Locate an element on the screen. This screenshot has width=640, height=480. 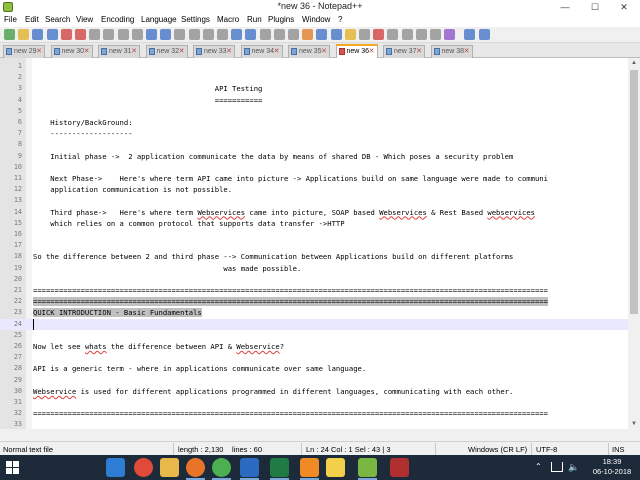
scroll-down-icon: ▼ is located at coordinates (634, 424).